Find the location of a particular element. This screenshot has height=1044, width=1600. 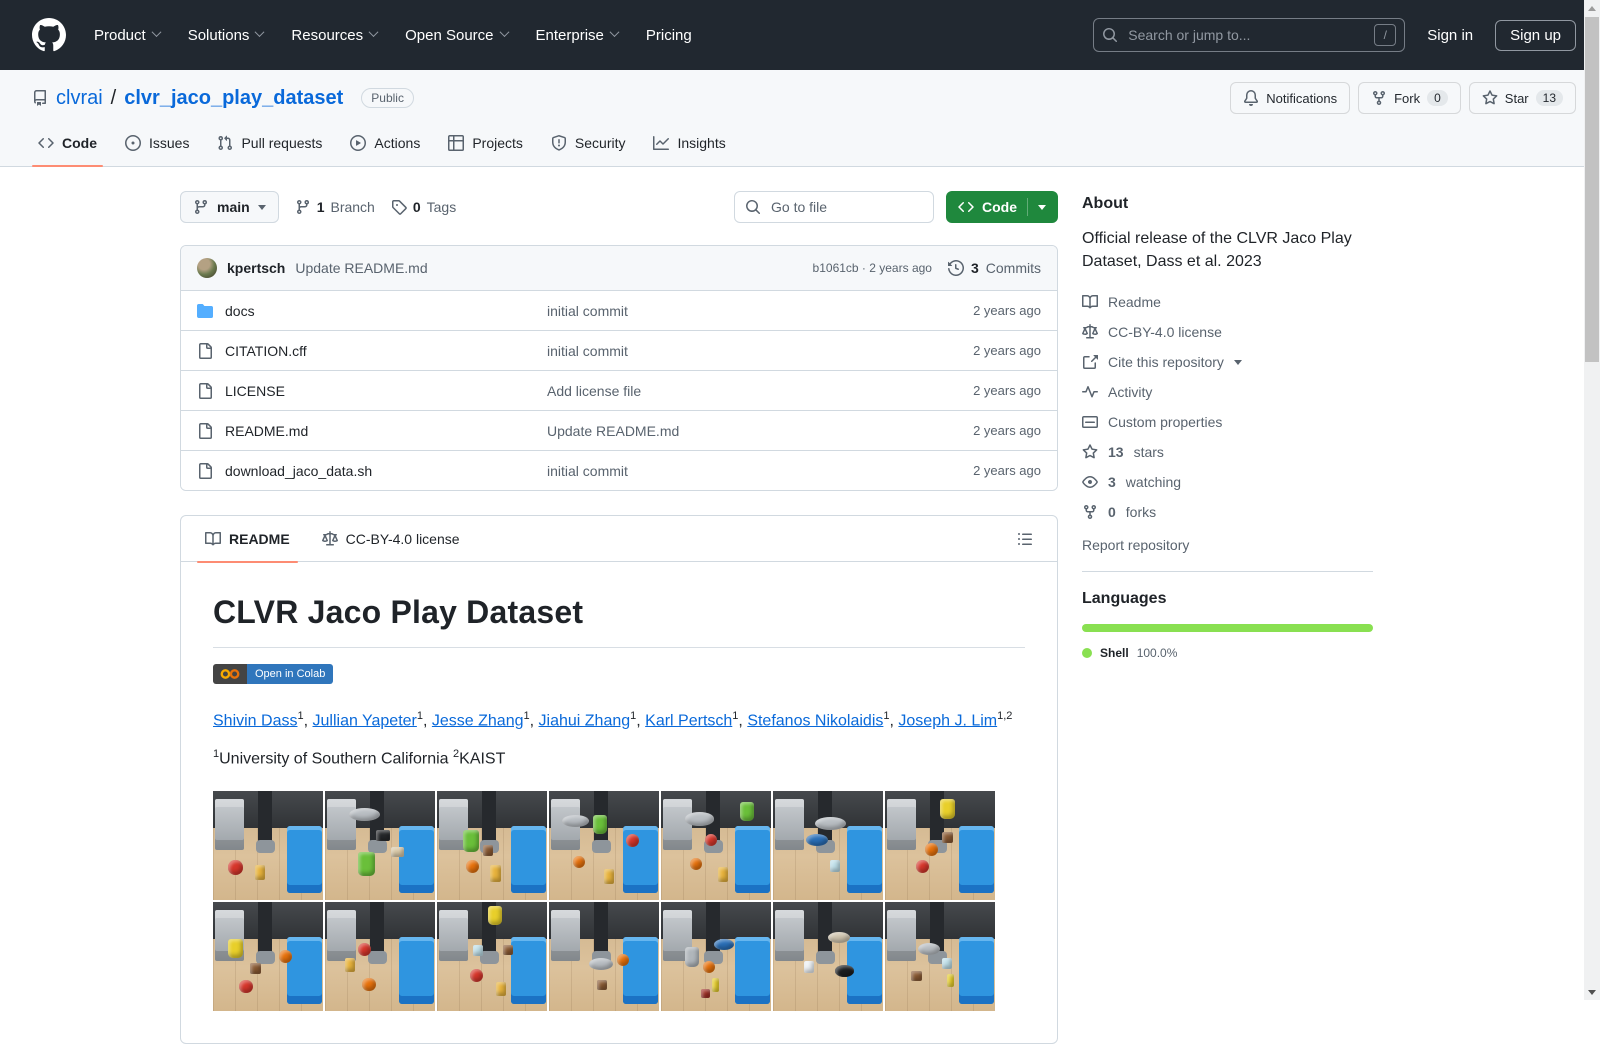

blue-bin is located at coordinates (864, 859).